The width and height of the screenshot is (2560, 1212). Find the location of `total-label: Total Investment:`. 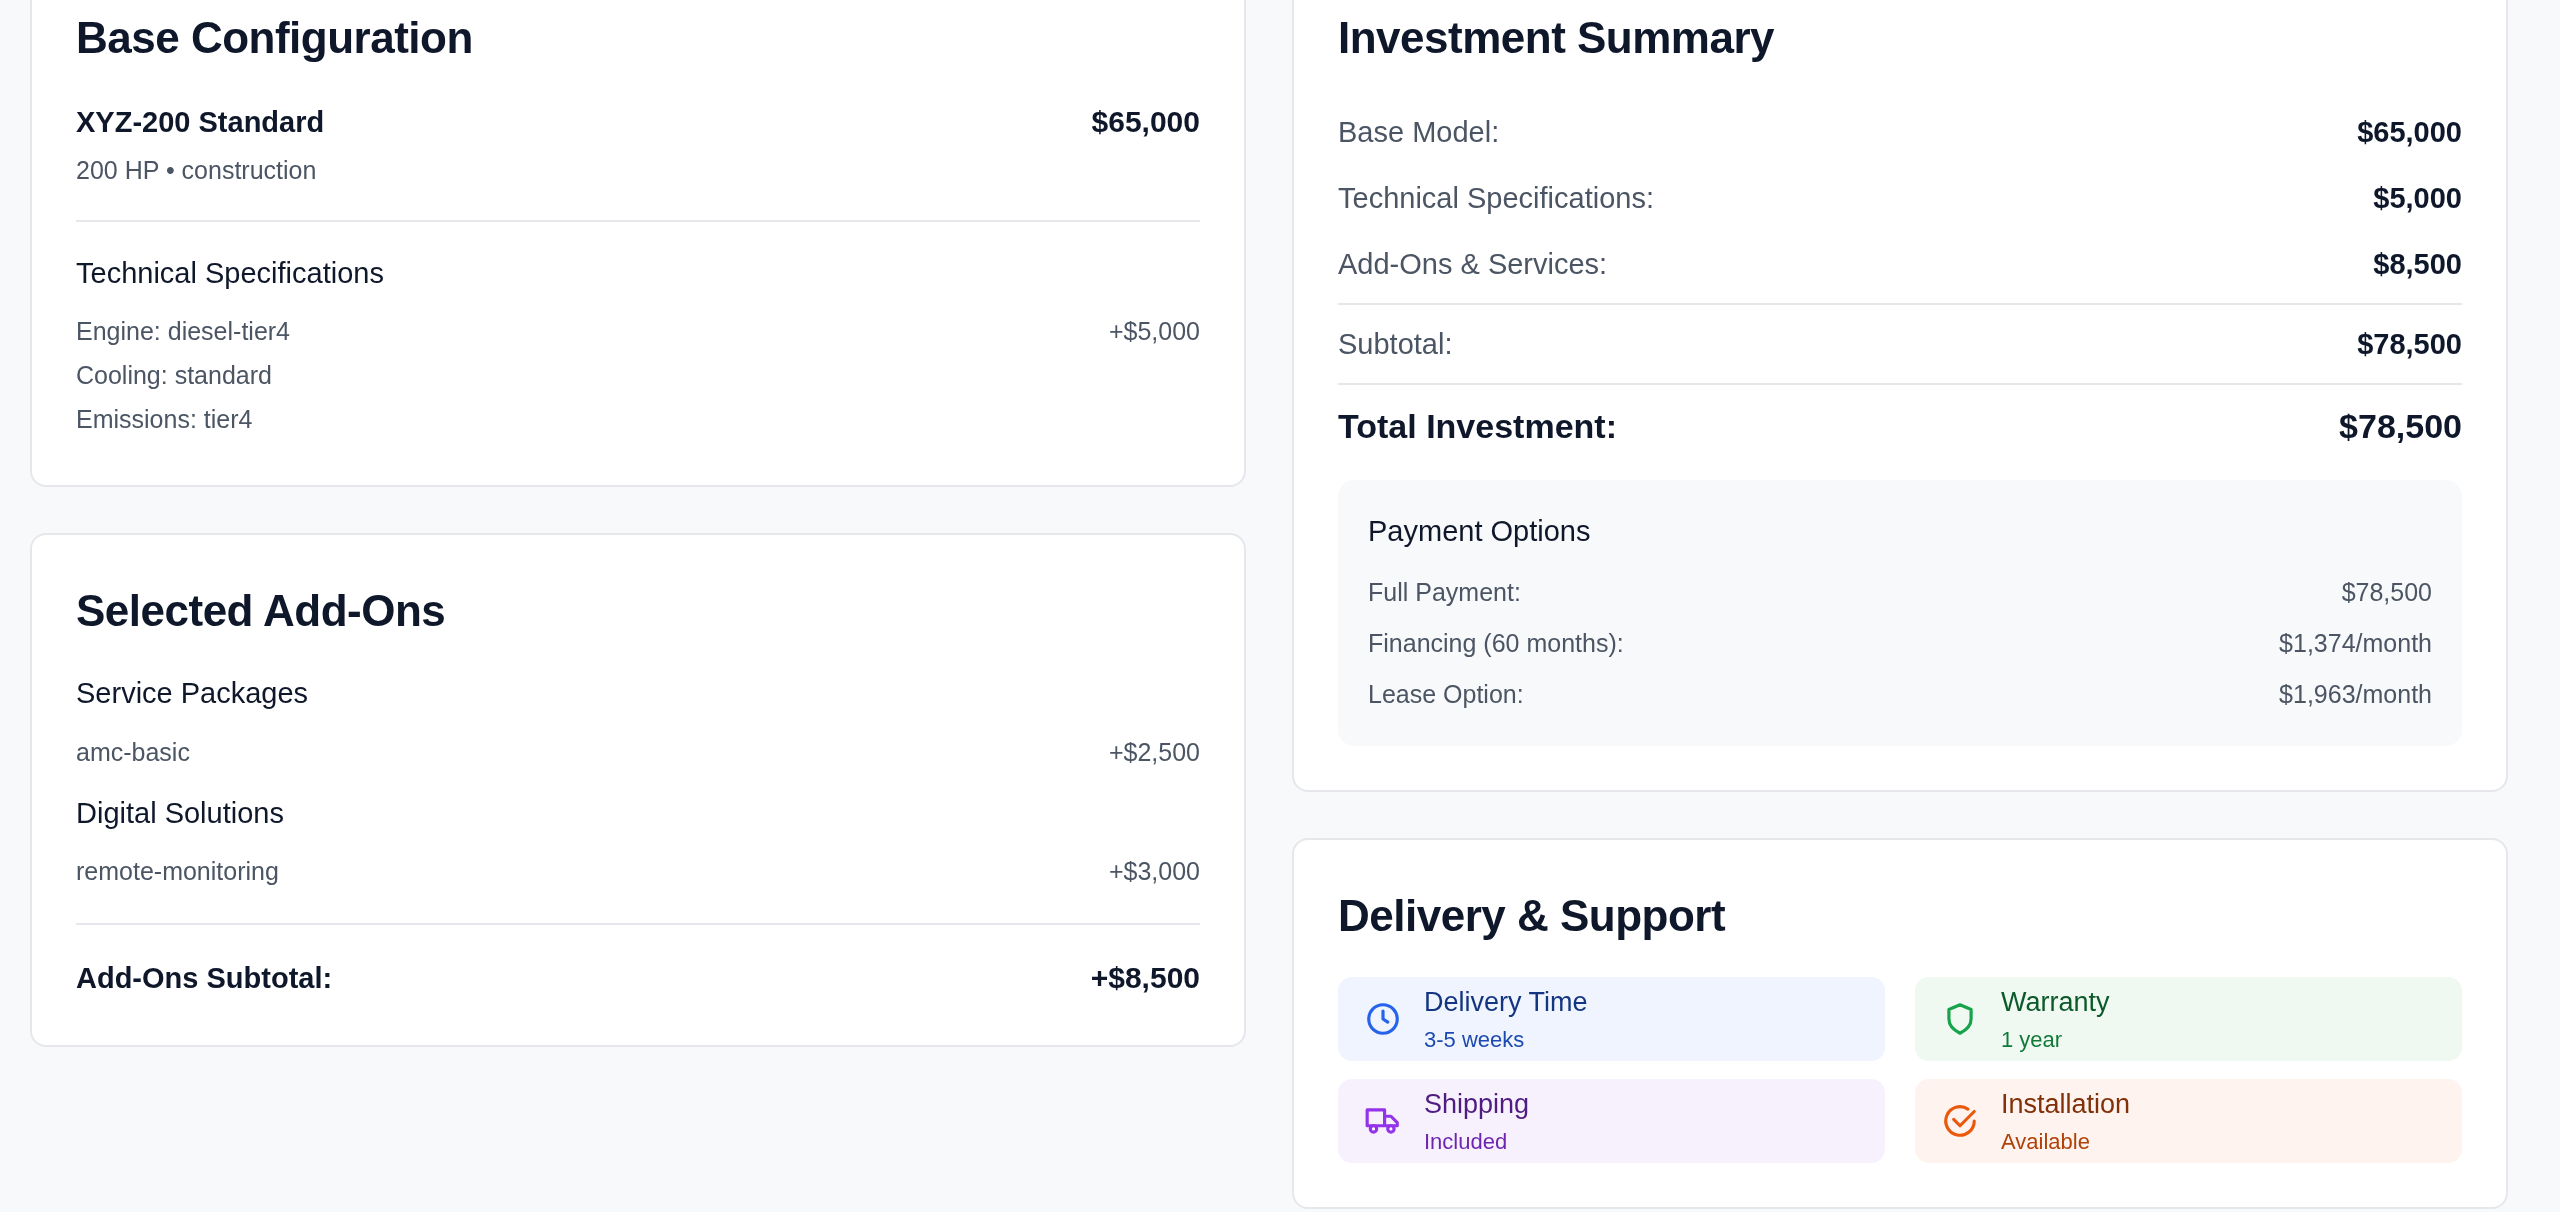

total-label: Total Investment: is located at coordinates (1477, 426).